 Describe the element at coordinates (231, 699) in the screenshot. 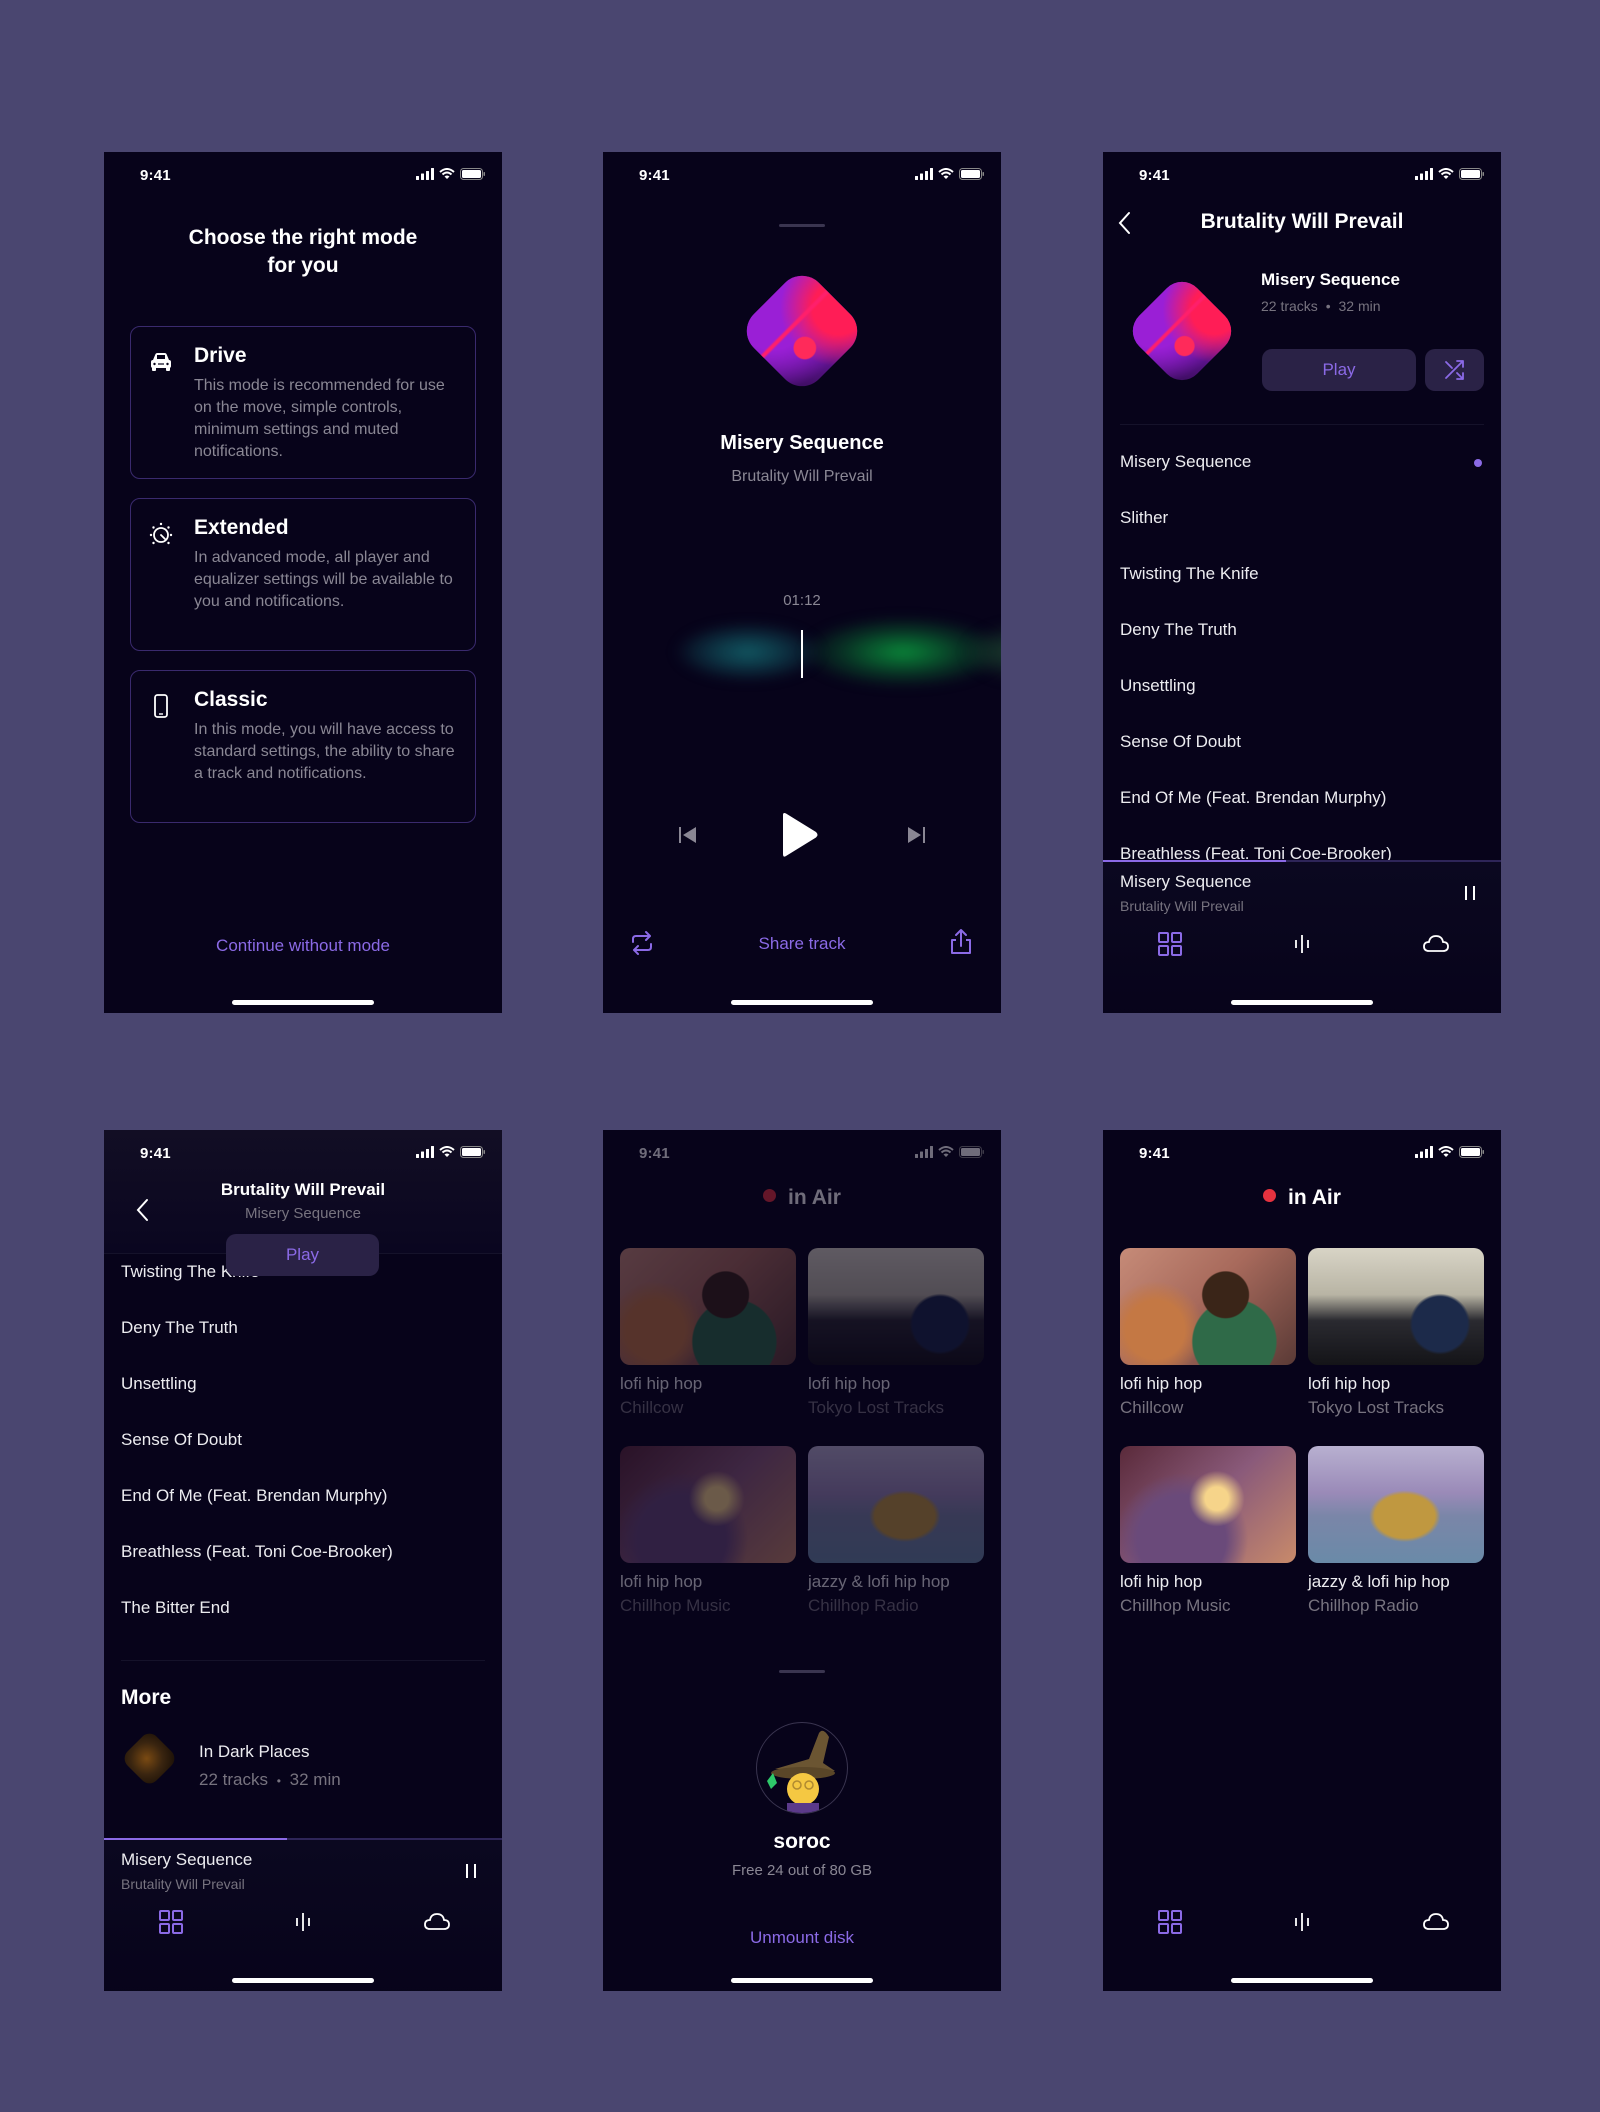

I see `mode-name: Classic` at that location.